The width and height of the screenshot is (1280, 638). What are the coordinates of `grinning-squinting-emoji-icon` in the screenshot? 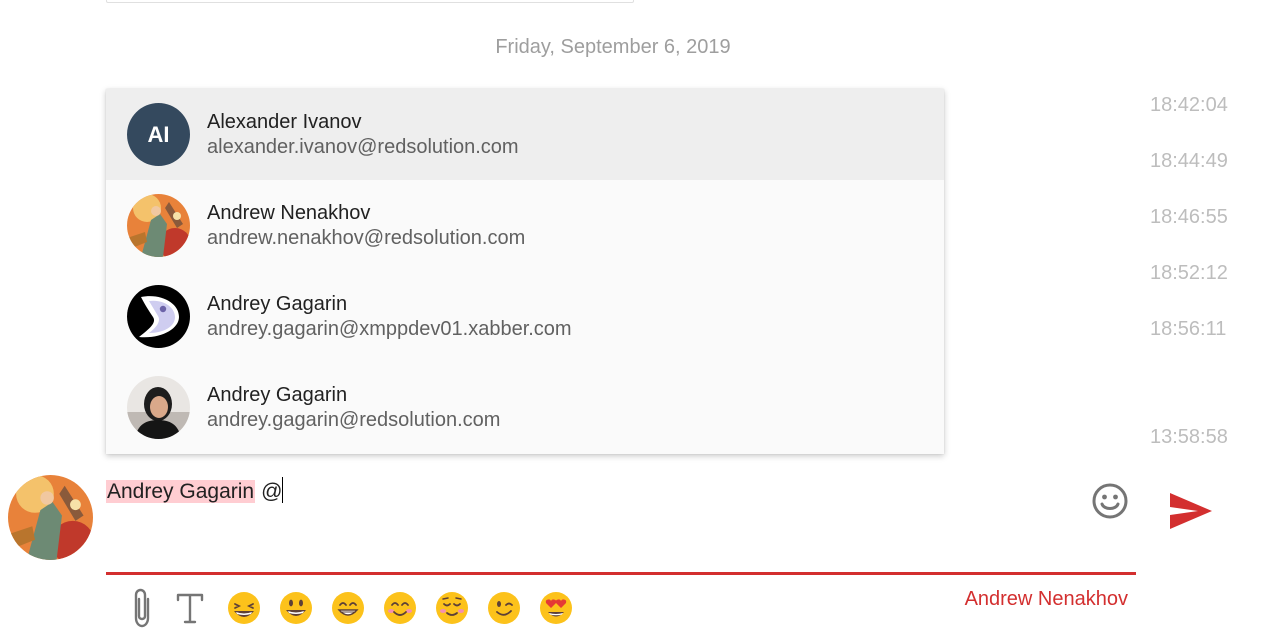 It's located at (244, 608).